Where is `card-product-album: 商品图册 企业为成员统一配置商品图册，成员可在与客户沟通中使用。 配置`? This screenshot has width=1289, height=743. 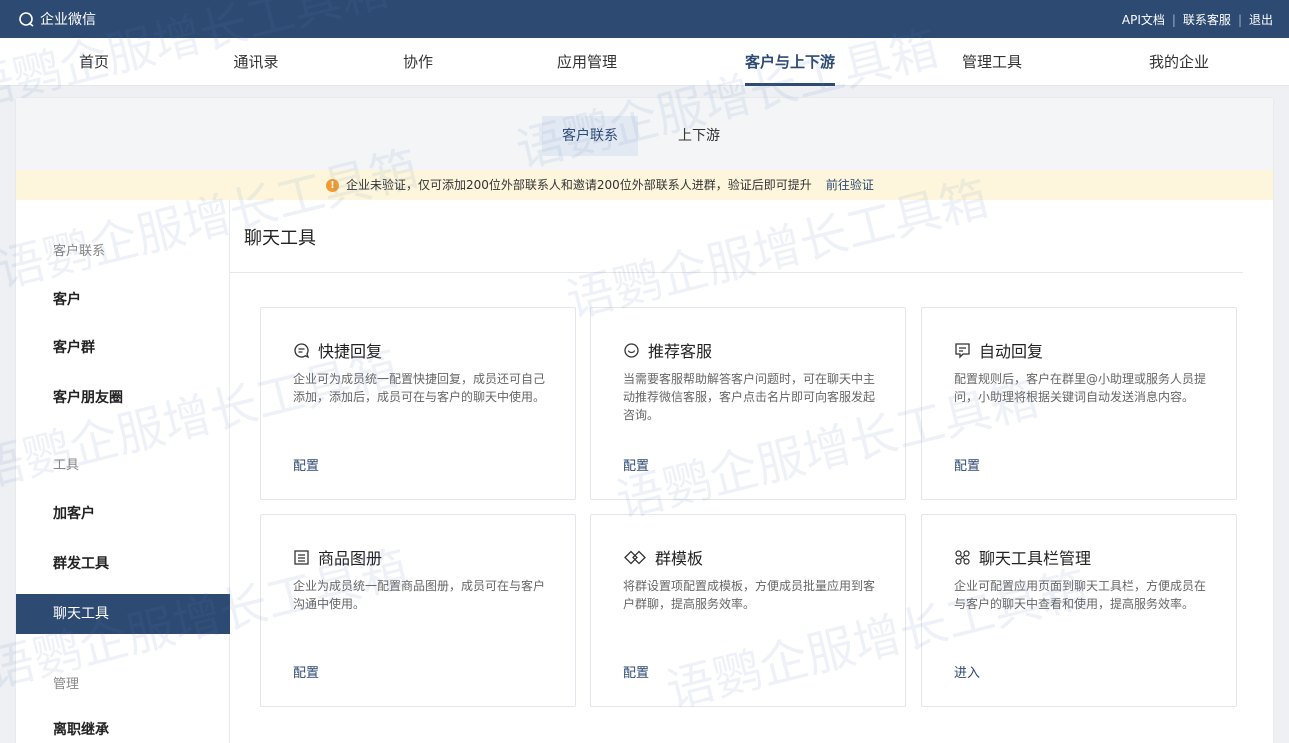
card-product-album: 商品图册 企业为成员统一配置商品图册，成员可在与客户沟通中使用。 配置 is located at coordinates (418, 610).